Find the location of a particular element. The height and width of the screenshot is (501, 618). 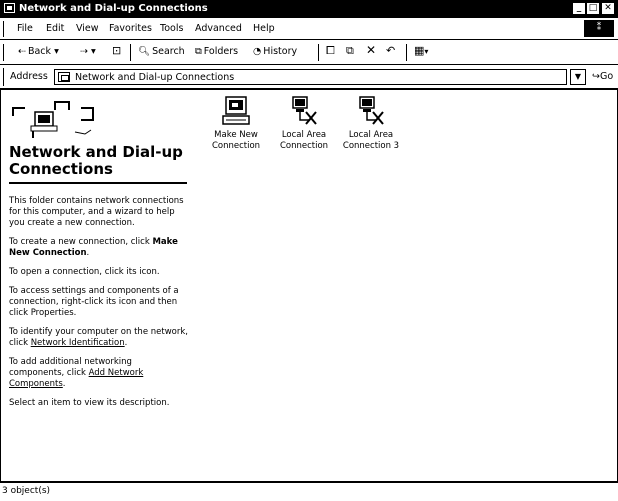

move-to-icon: ⧠ is located at coordinates (330, 50).